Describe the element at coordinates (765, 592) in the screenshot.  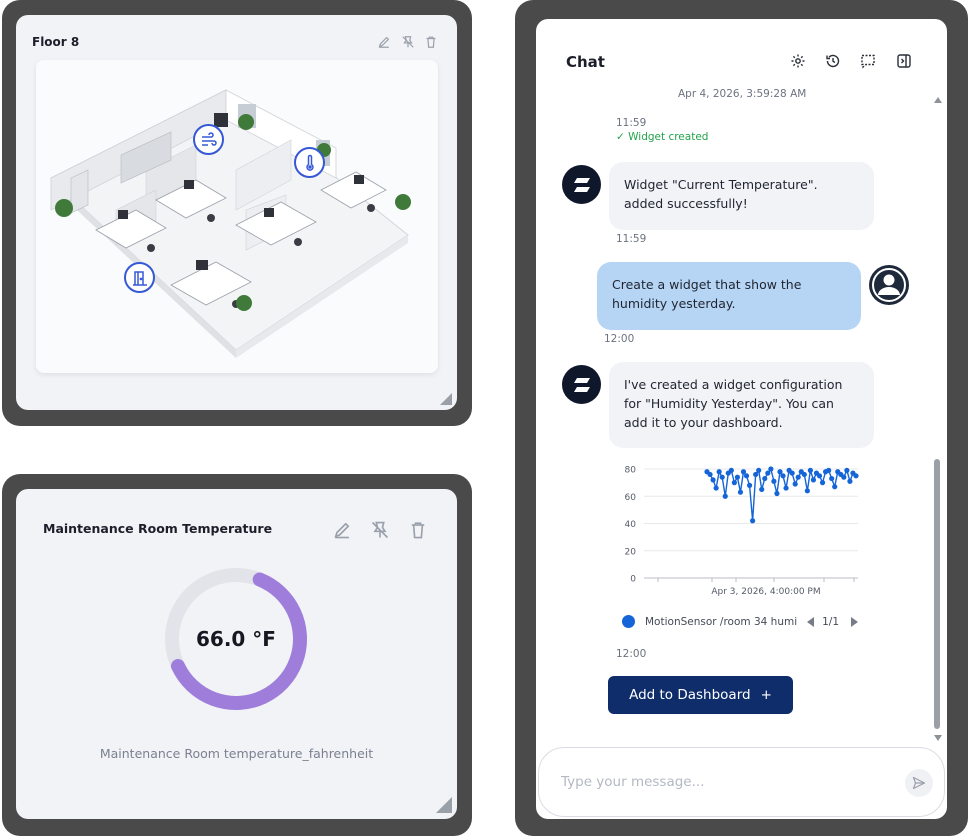
I see `x-tick-label: Apr 3, 2026, 4:00:00 PM` at that location.